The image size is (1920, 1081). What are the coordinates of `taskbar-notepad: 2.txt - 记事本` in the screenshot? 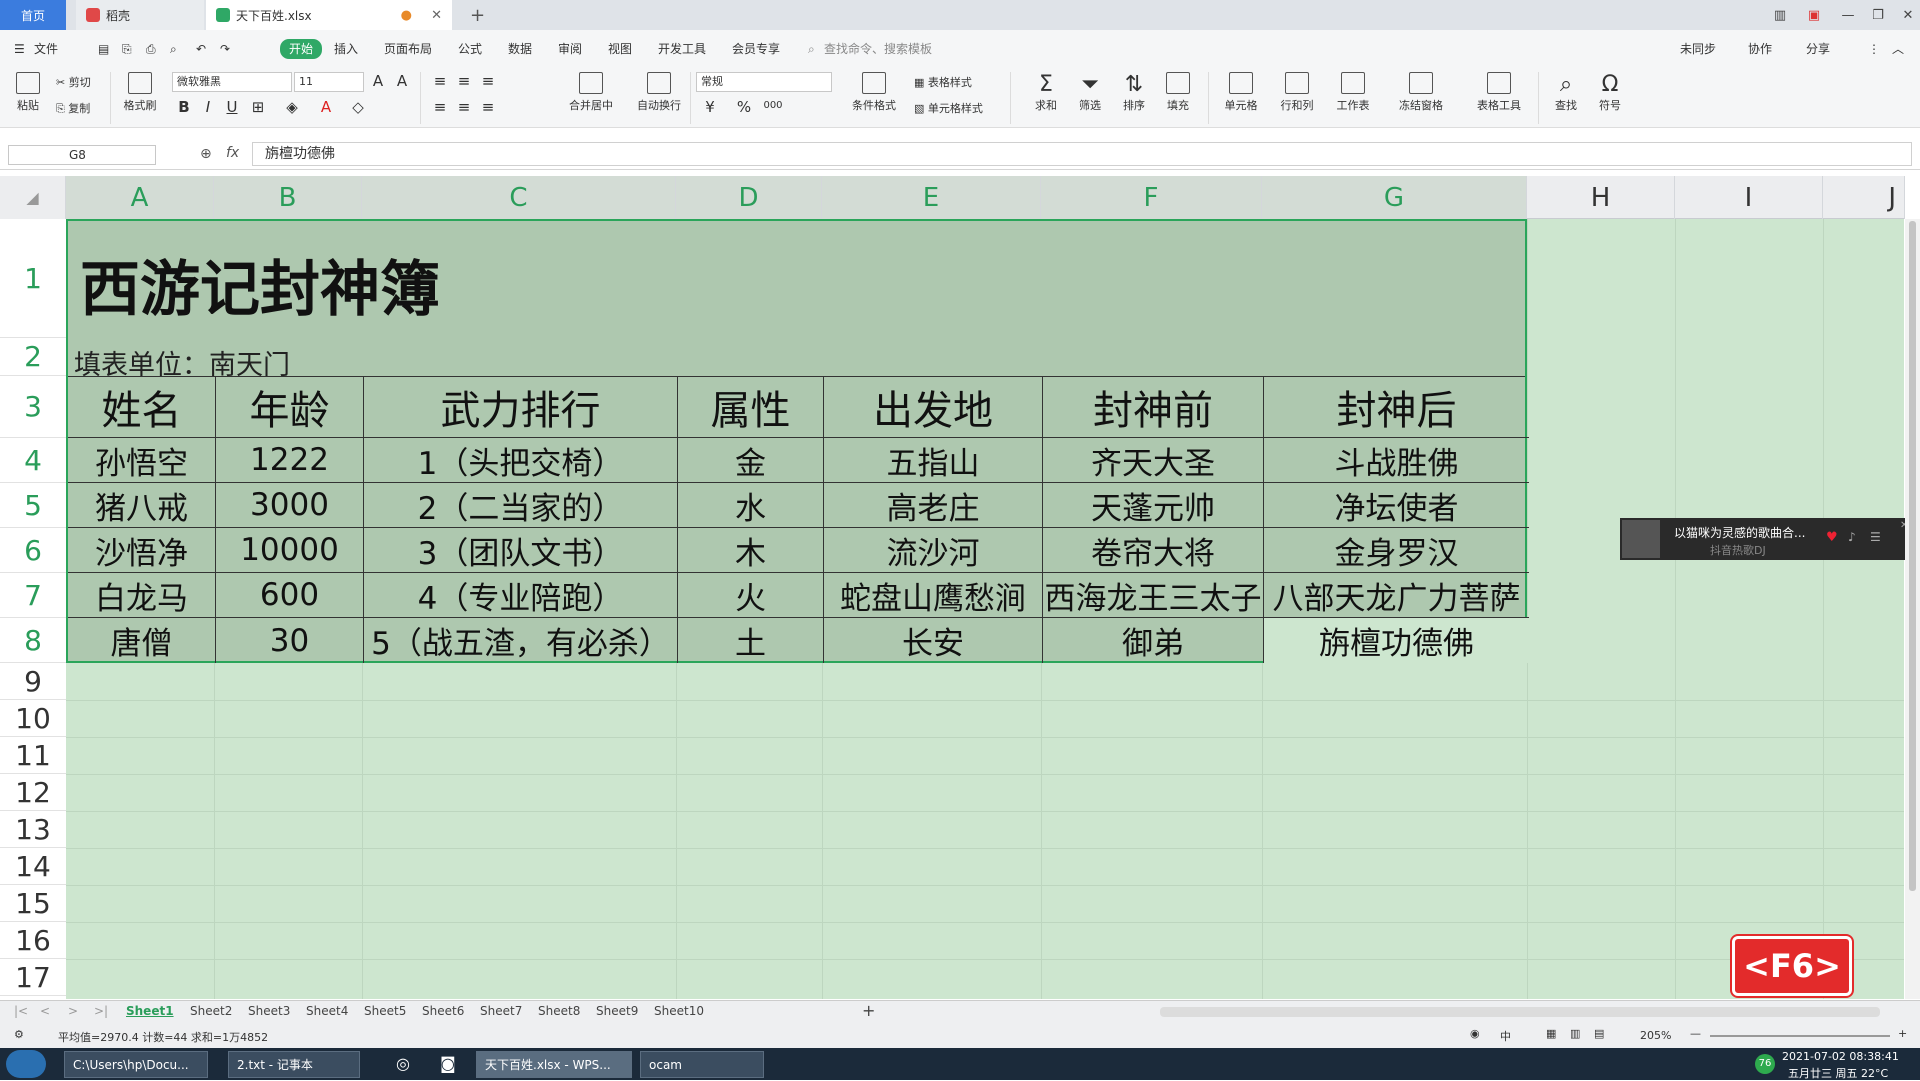 It's located at (294, 1064).